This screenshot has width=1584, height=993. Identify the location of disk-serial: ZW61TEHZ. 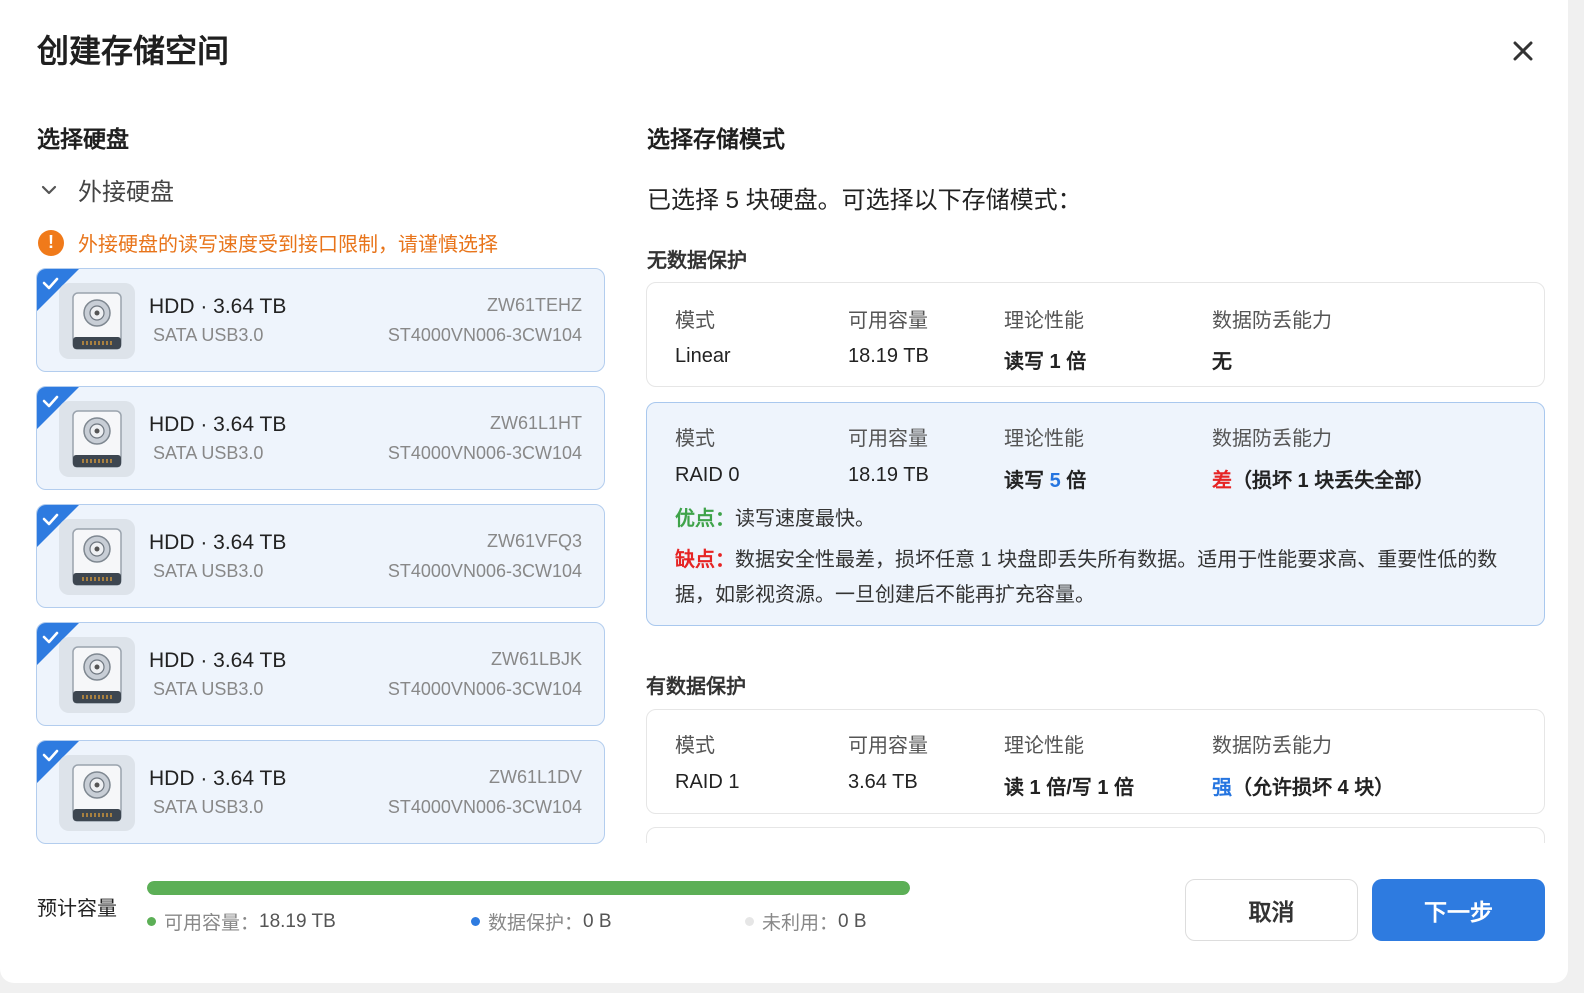
(534, 305).